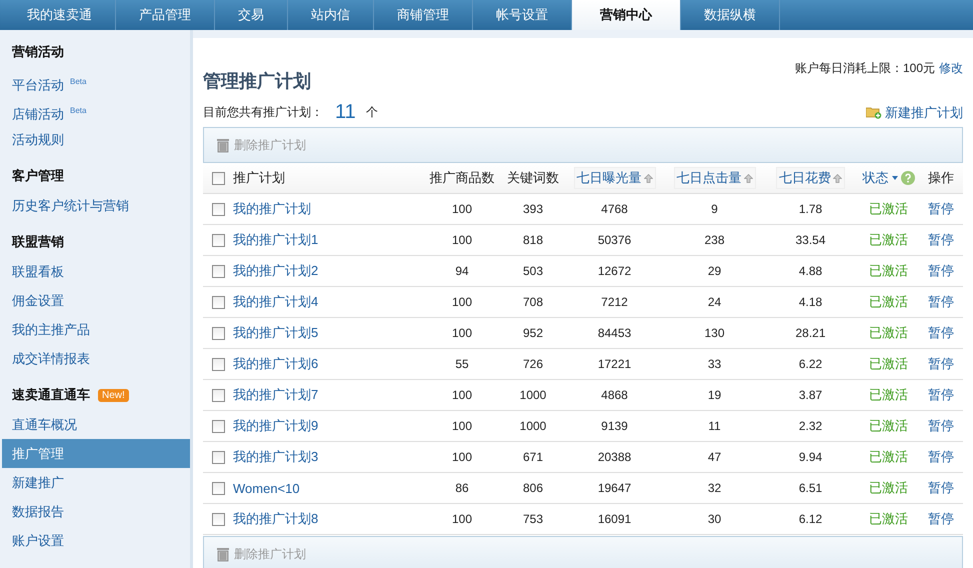 This screenshot has width=973, height=568. What do you see at coordinates (810, 178) in the screenshot?
I see `sortable-header: 七日花费` at bounding box center [810, 178].